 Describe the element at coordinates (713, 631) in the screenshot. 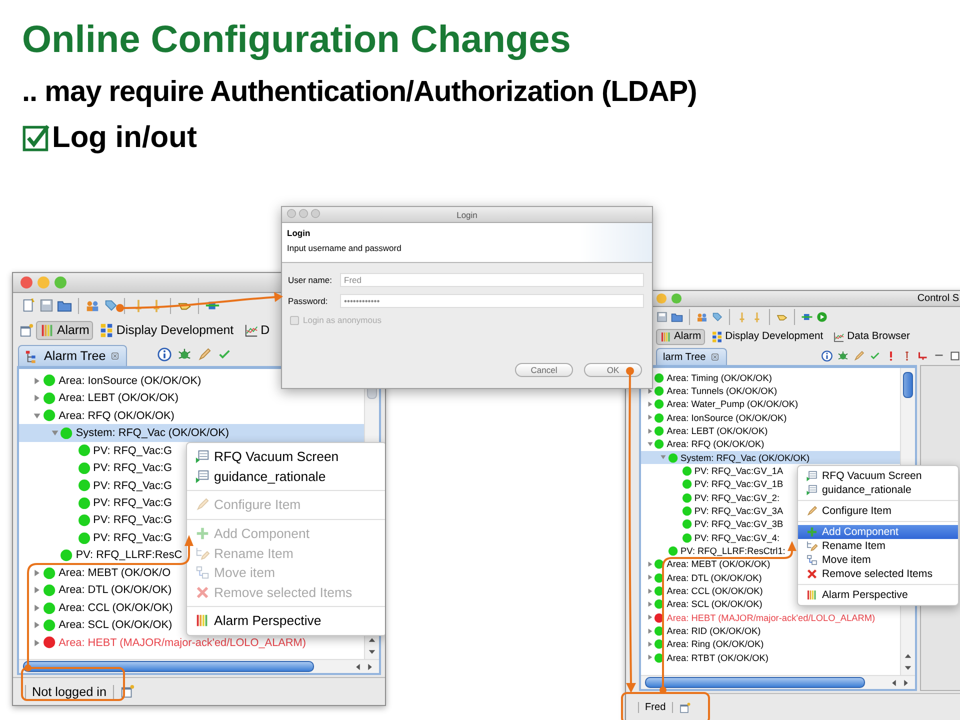

I see `tree-label: Area: RID (OK/OK/OK)` at that location.